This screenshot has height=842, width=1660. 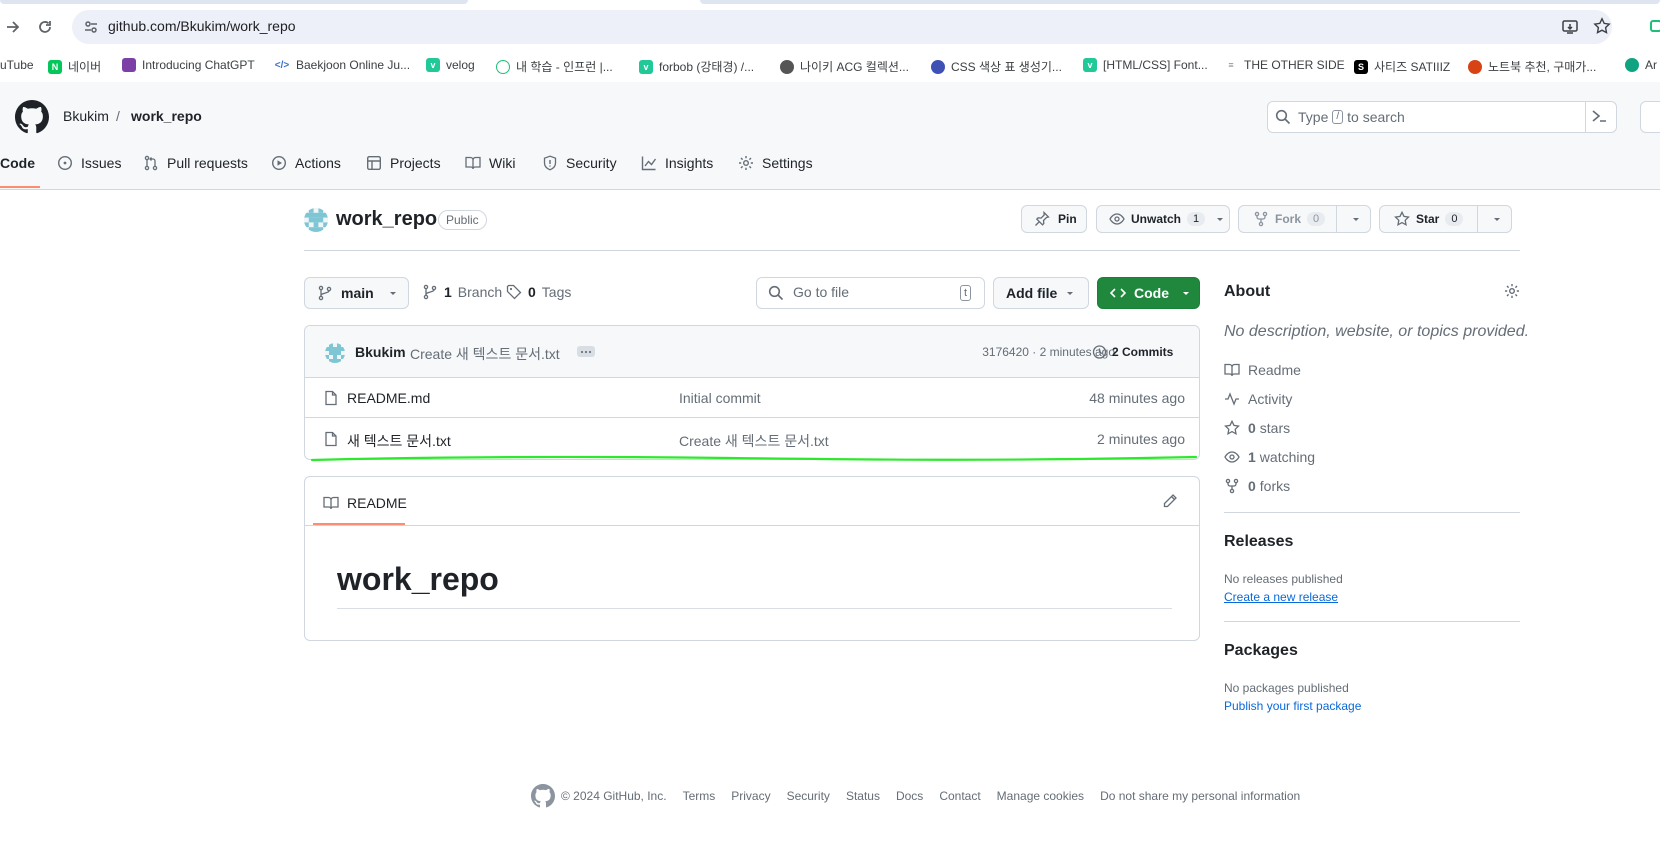 What do you see at coordinates (1231, 65) in the screenshot?
I see `site-icon: ≡` at bounding box center [1231, 65].